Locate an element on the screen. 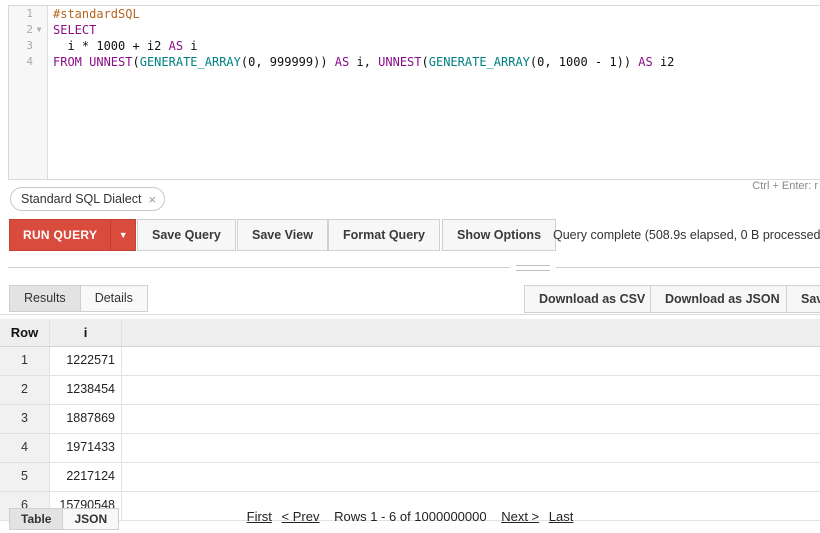  results-tabs: Results Details is located at coordinates (78, 298).